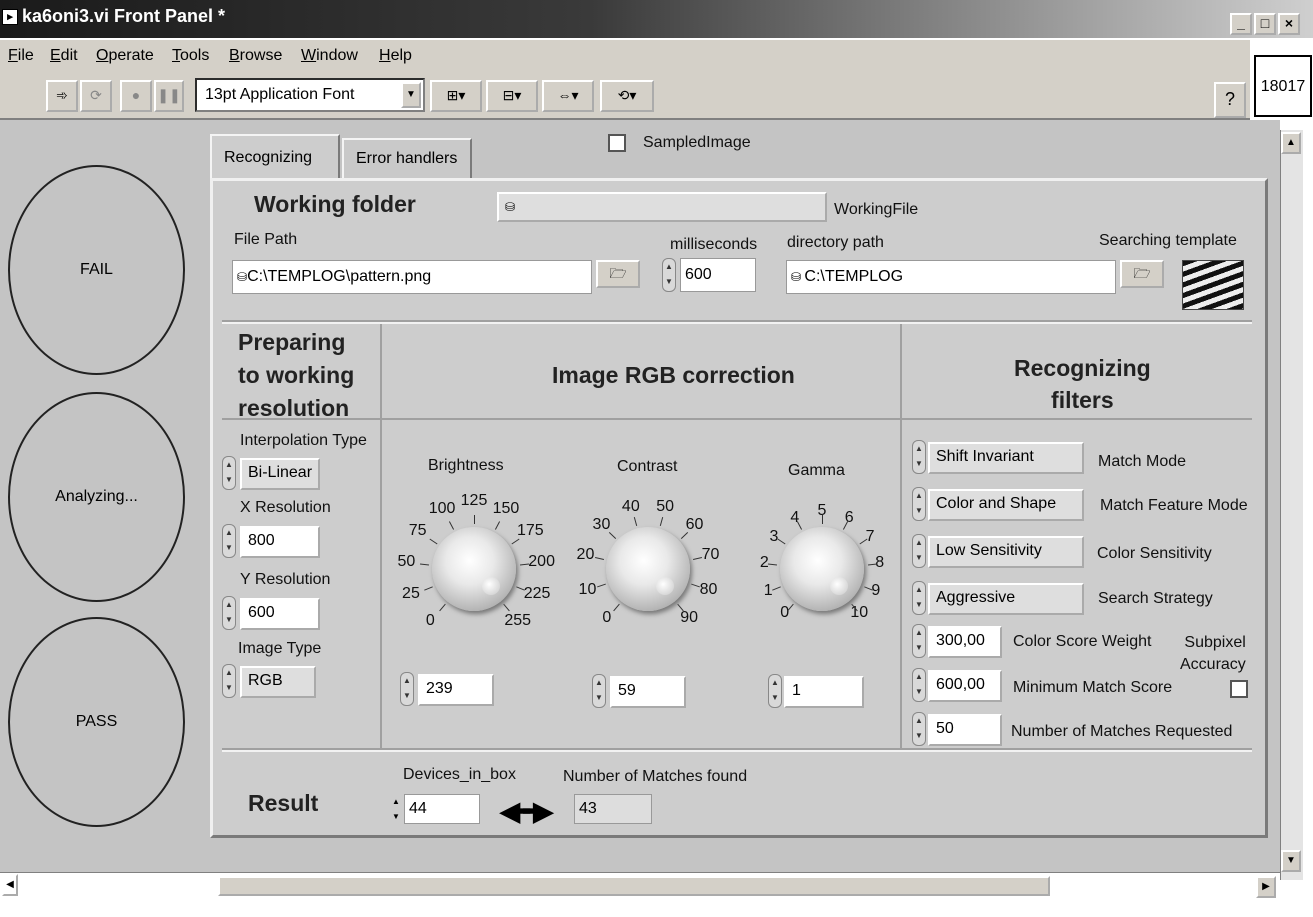 The image size is (1313, 917). Describe the element at coordinates (1213, 664) in the screenshot. I see `subpixel-accuracy-label-line2: Accuracy` at that location.